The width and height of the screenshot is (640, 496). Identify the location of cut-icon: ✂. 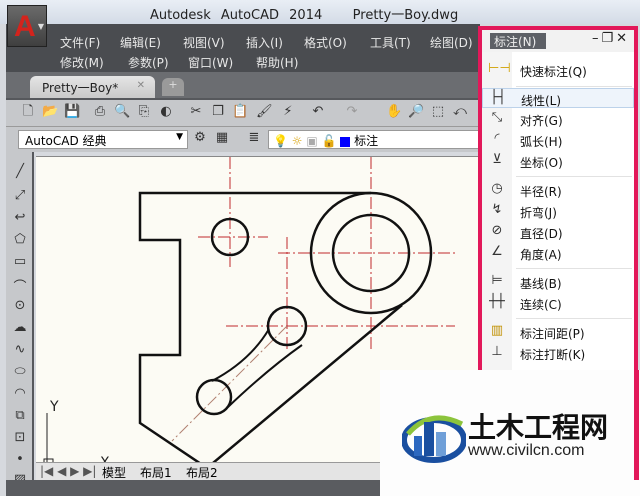
(196, 112).